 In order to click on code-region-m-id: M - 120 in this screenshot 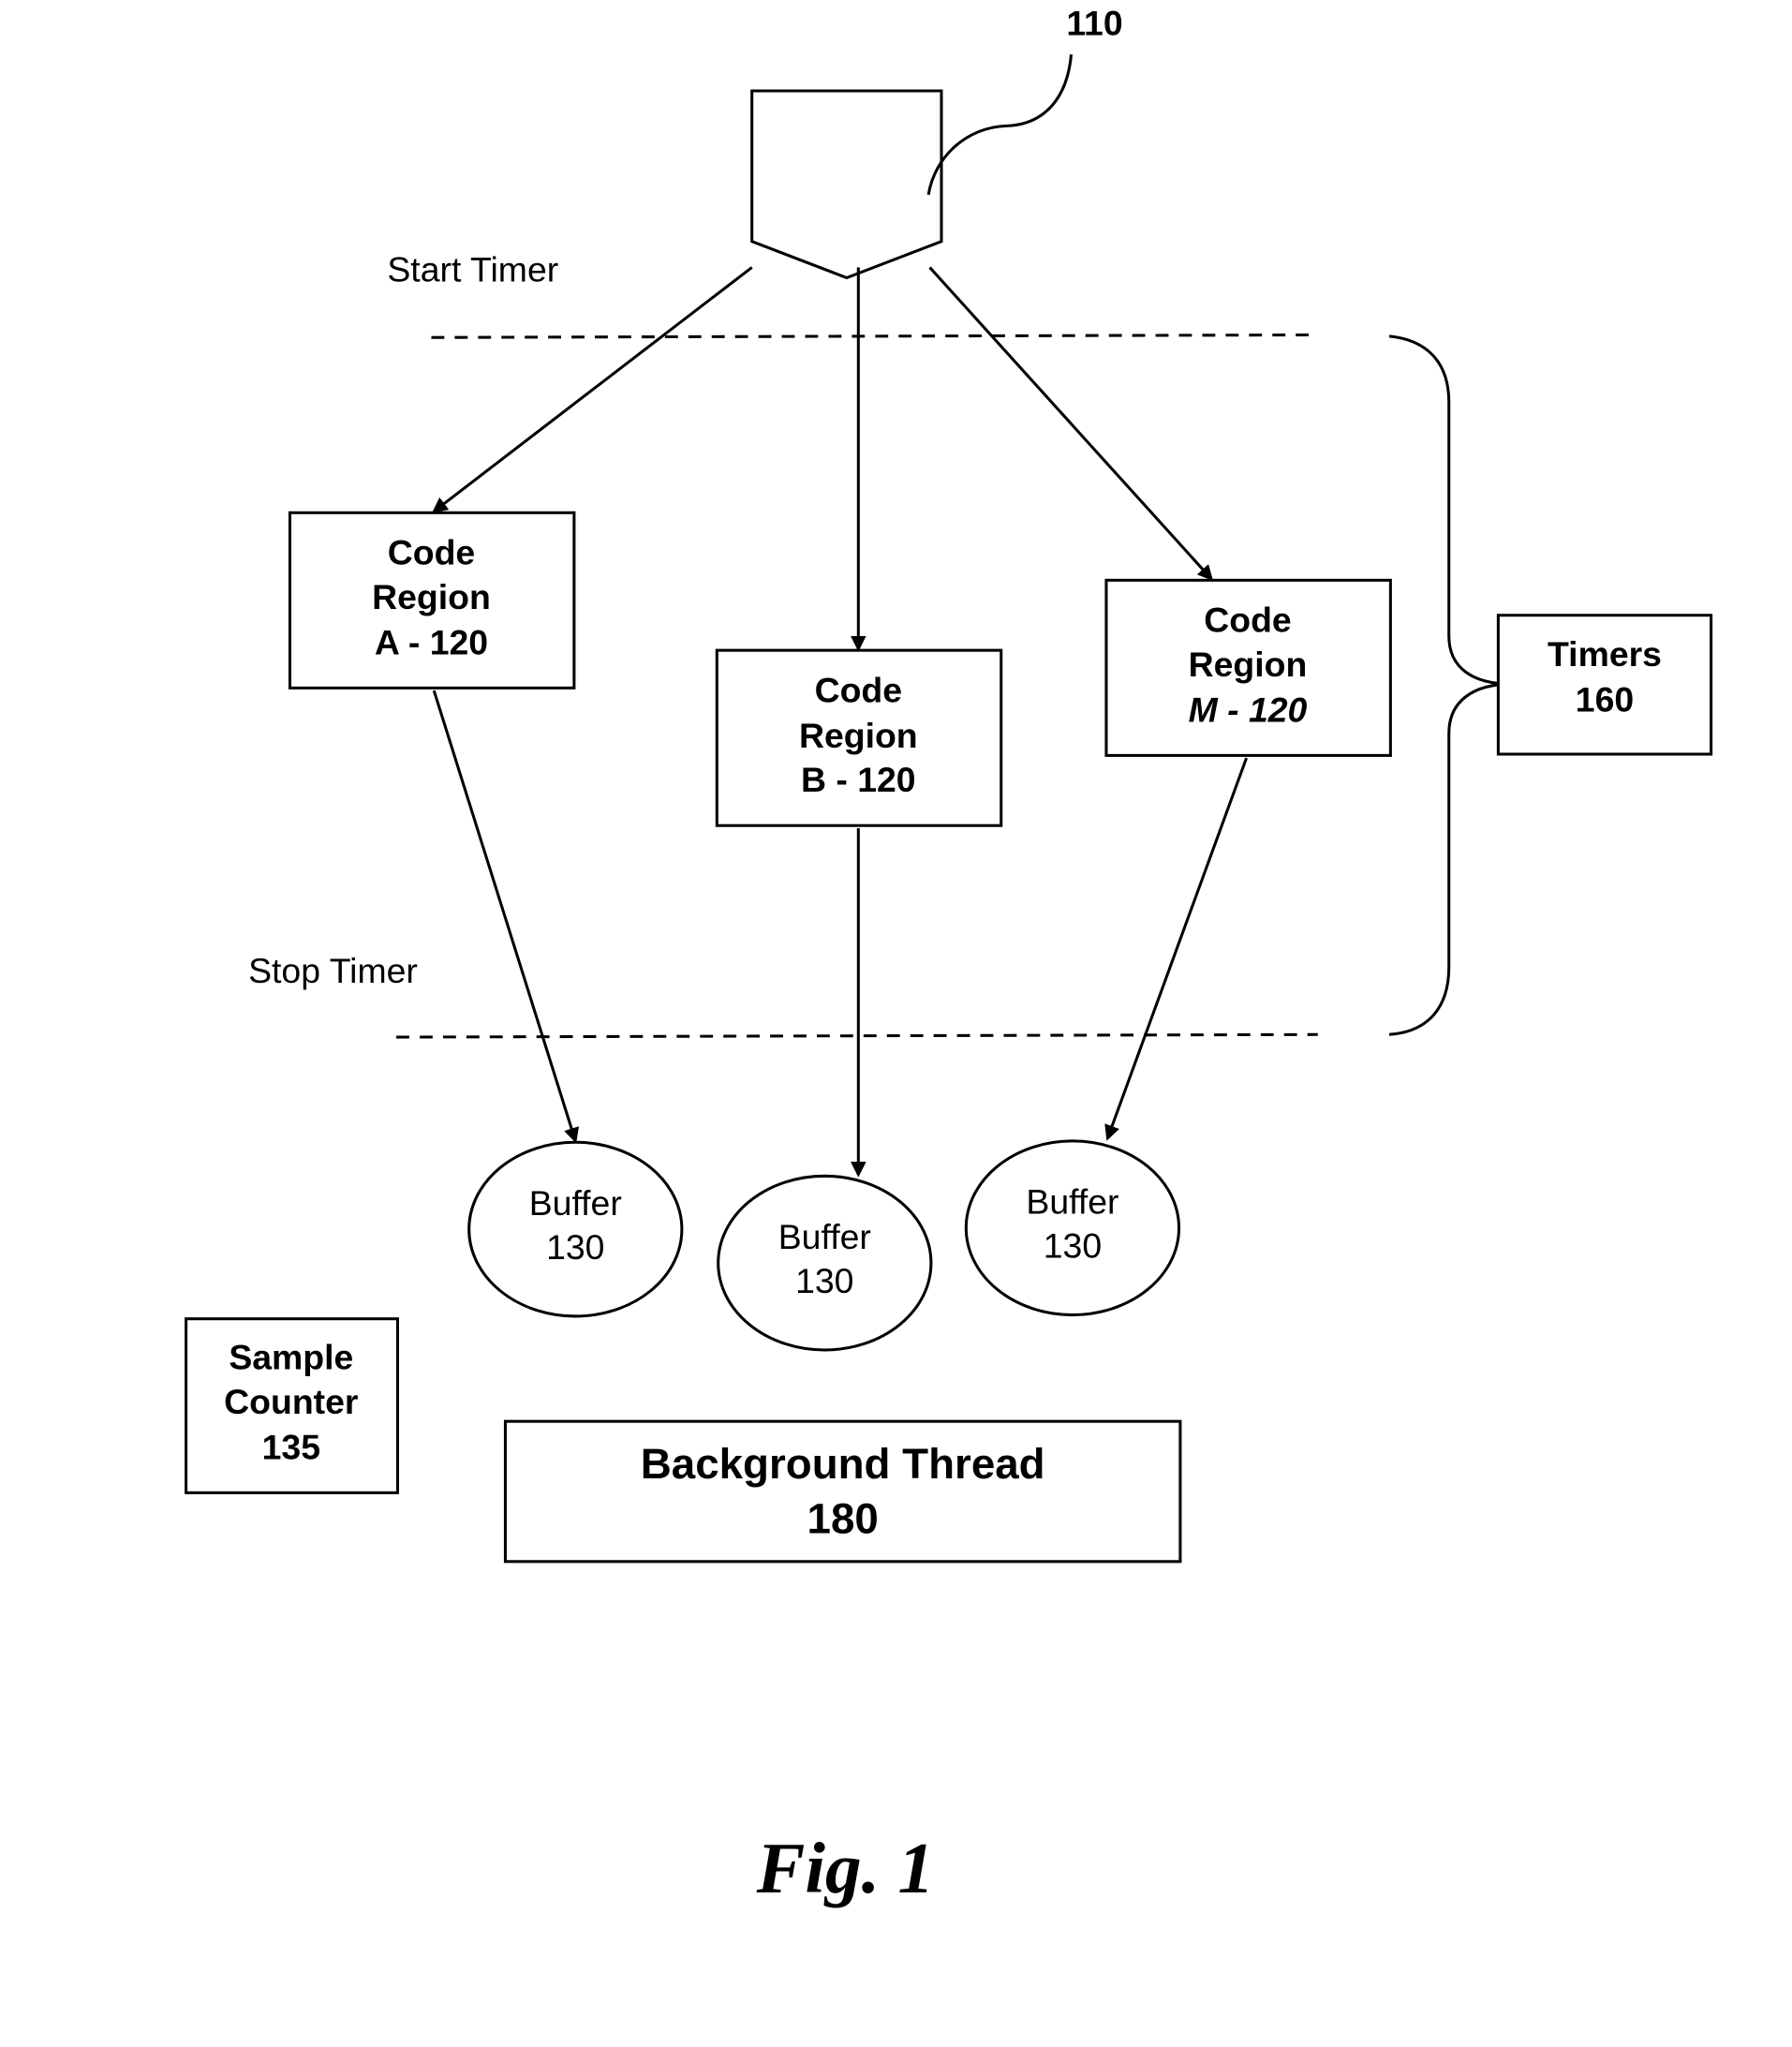, I will do `click(1248, 709)`.